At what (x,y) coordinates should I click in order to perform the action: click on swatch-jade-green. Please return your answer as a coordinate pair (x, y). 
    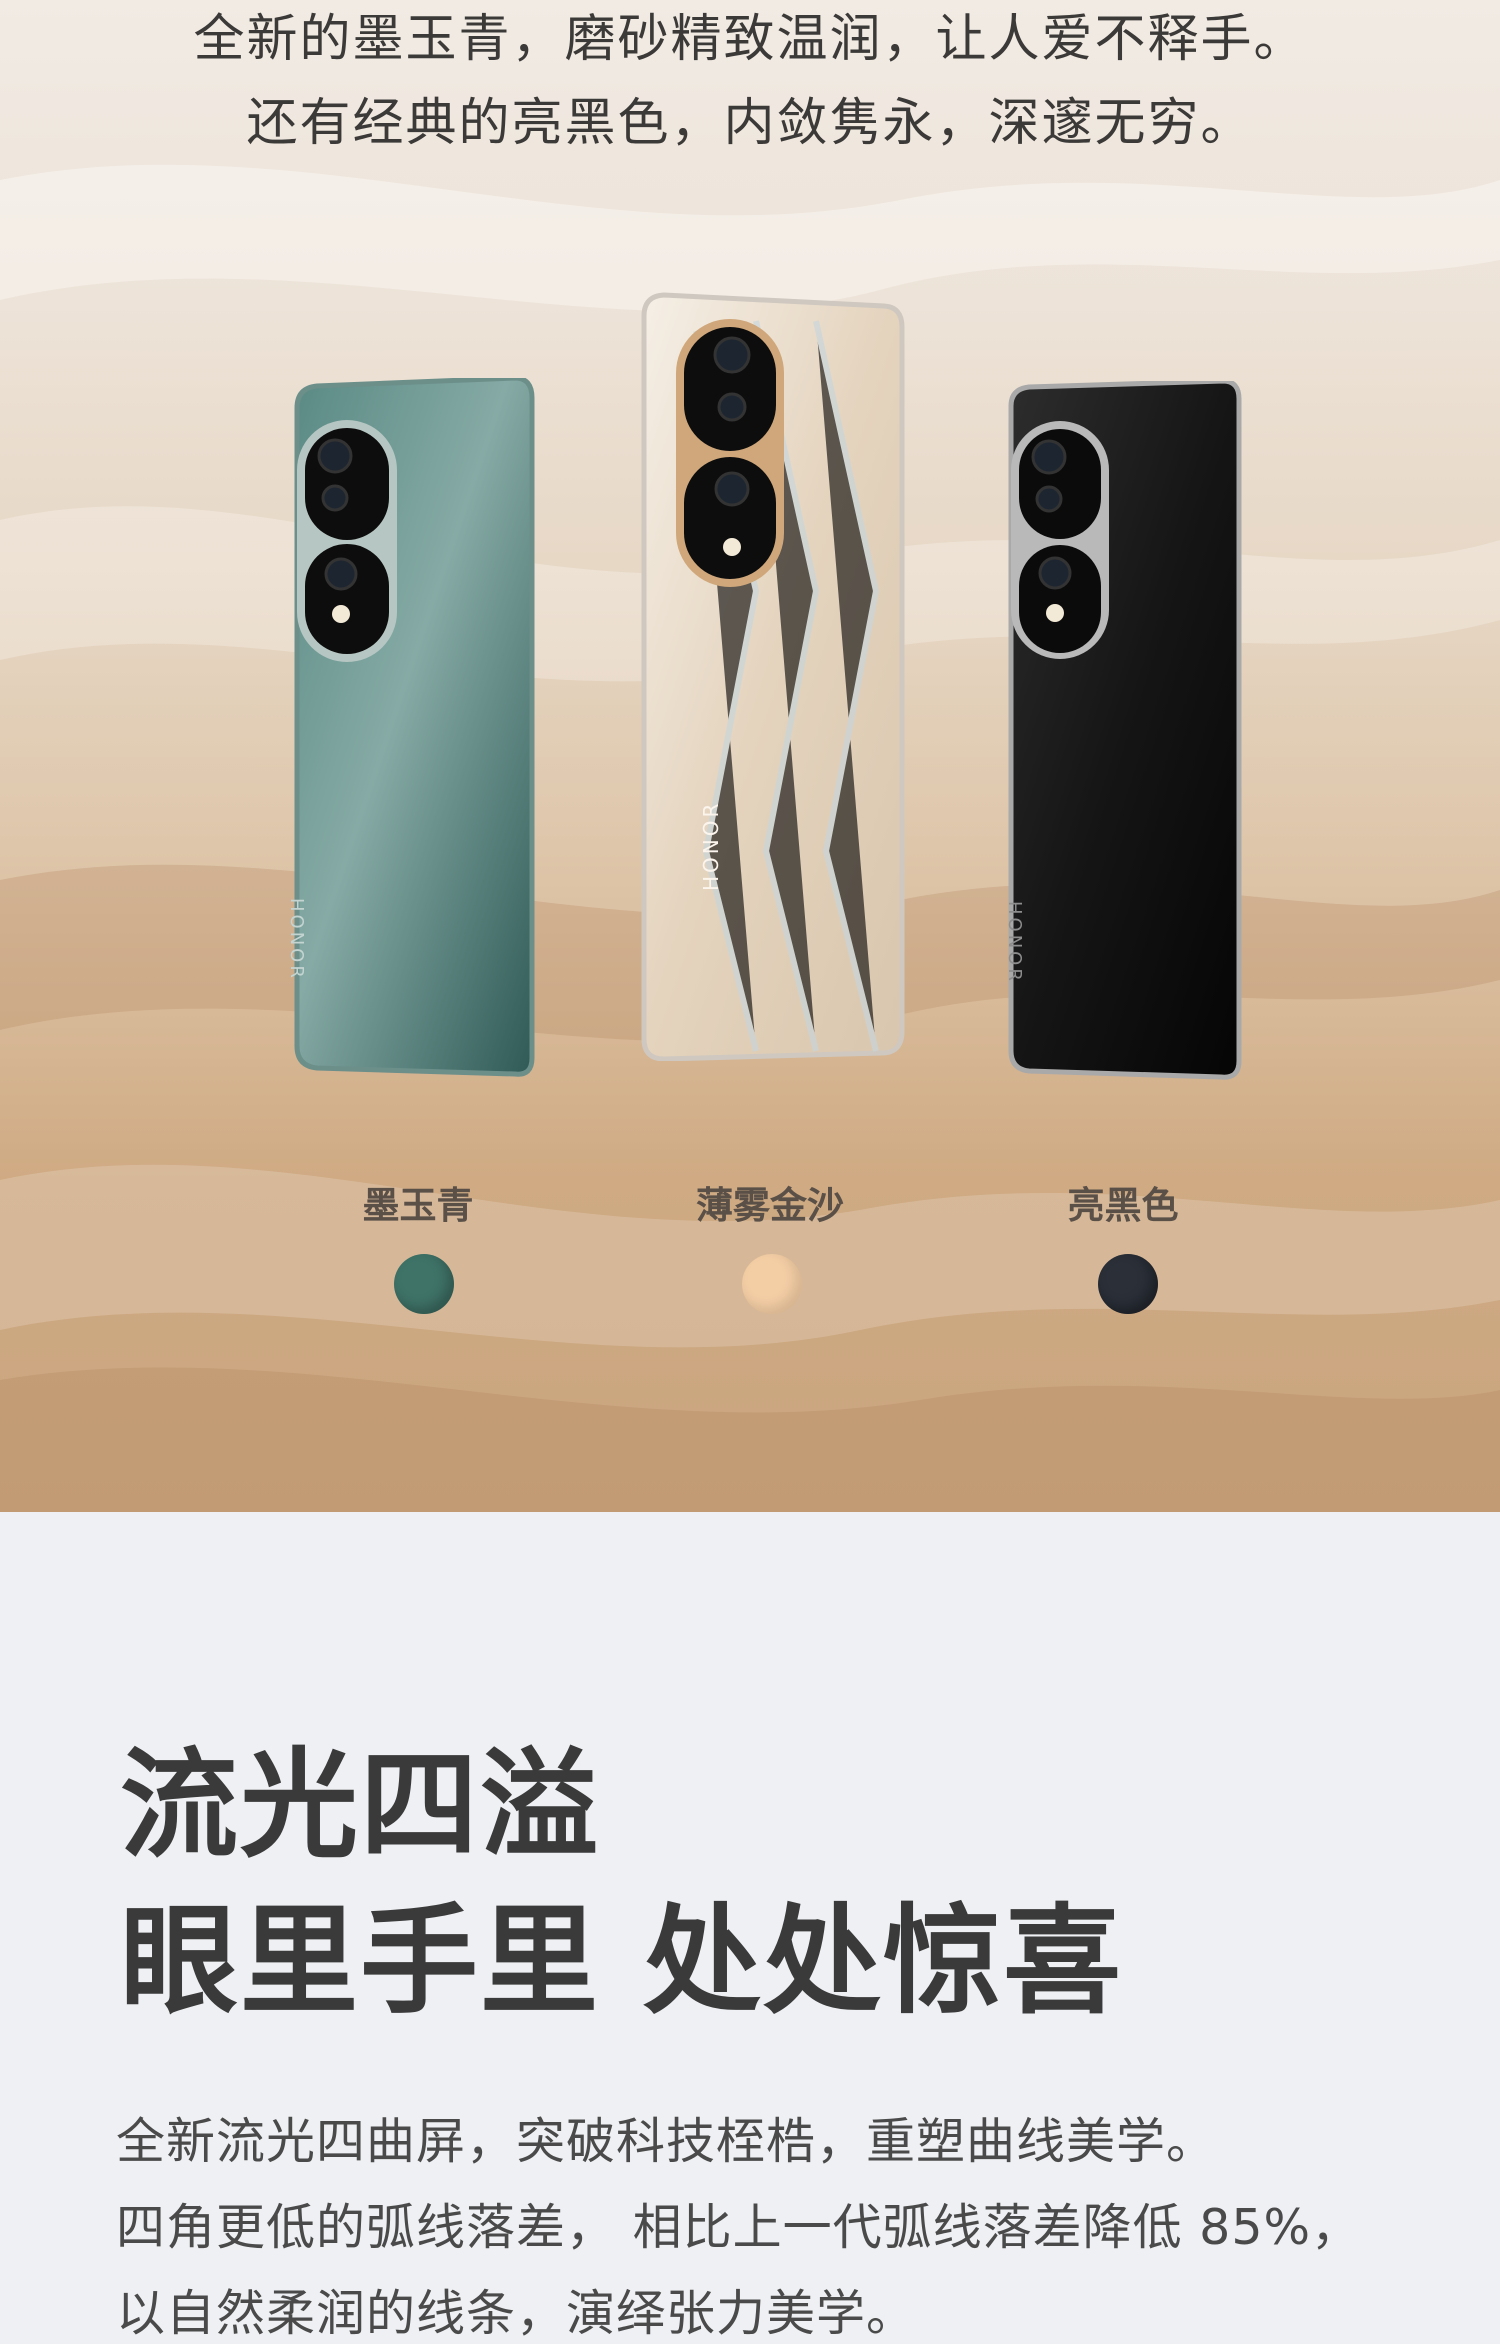
    Looking at the image, I should click on (424, 1284).